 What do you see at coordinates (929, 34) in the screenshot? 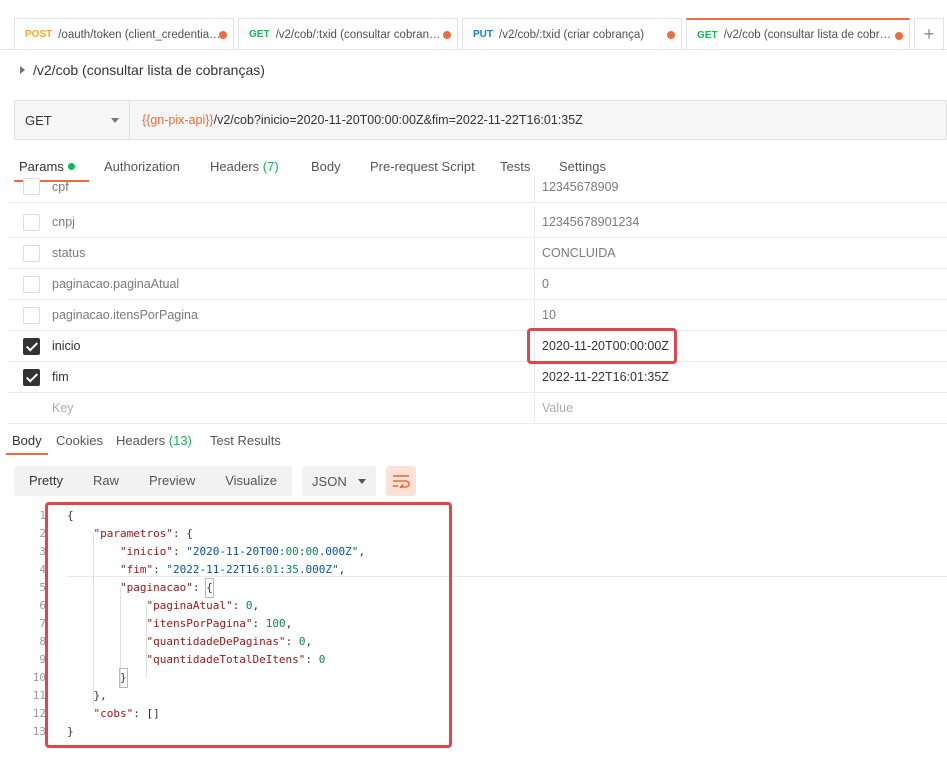
I see `new-tab-button: +` at bounding box center [929, 34].